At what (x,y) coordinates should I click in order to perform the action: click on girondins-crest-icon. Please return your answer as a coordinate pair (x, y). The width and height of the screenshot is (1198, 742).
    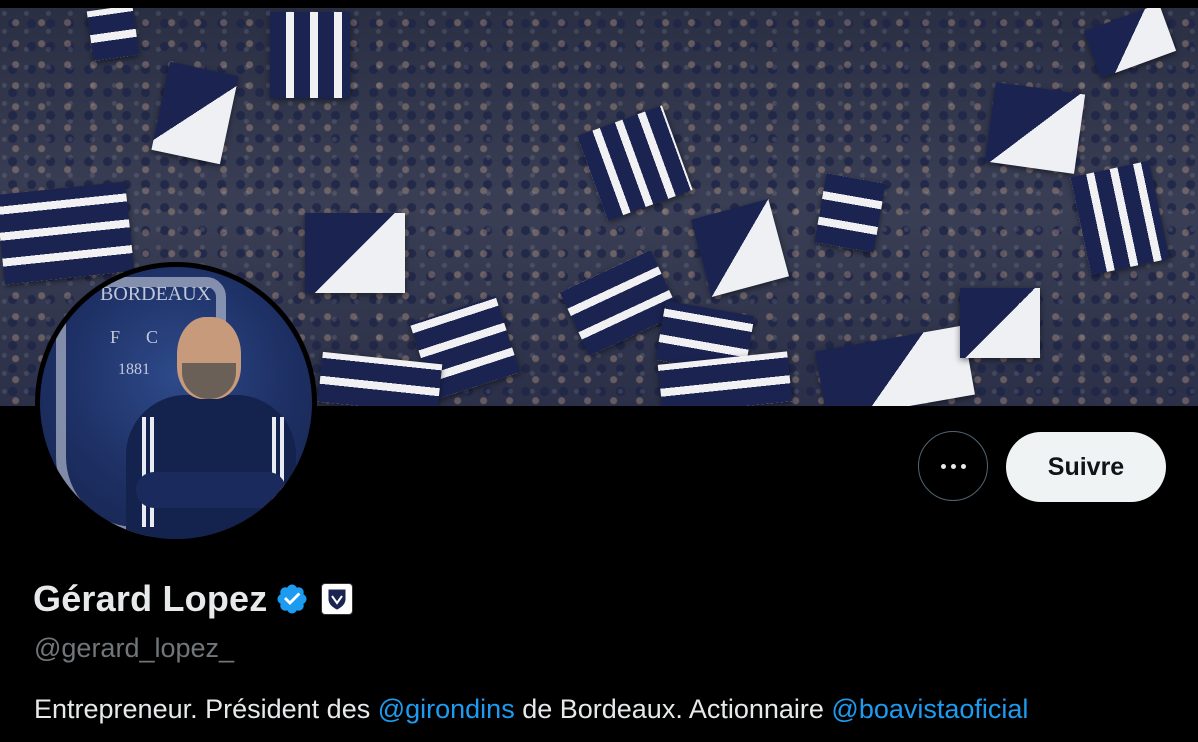
    Looking at the image, I should click on (337, 599).